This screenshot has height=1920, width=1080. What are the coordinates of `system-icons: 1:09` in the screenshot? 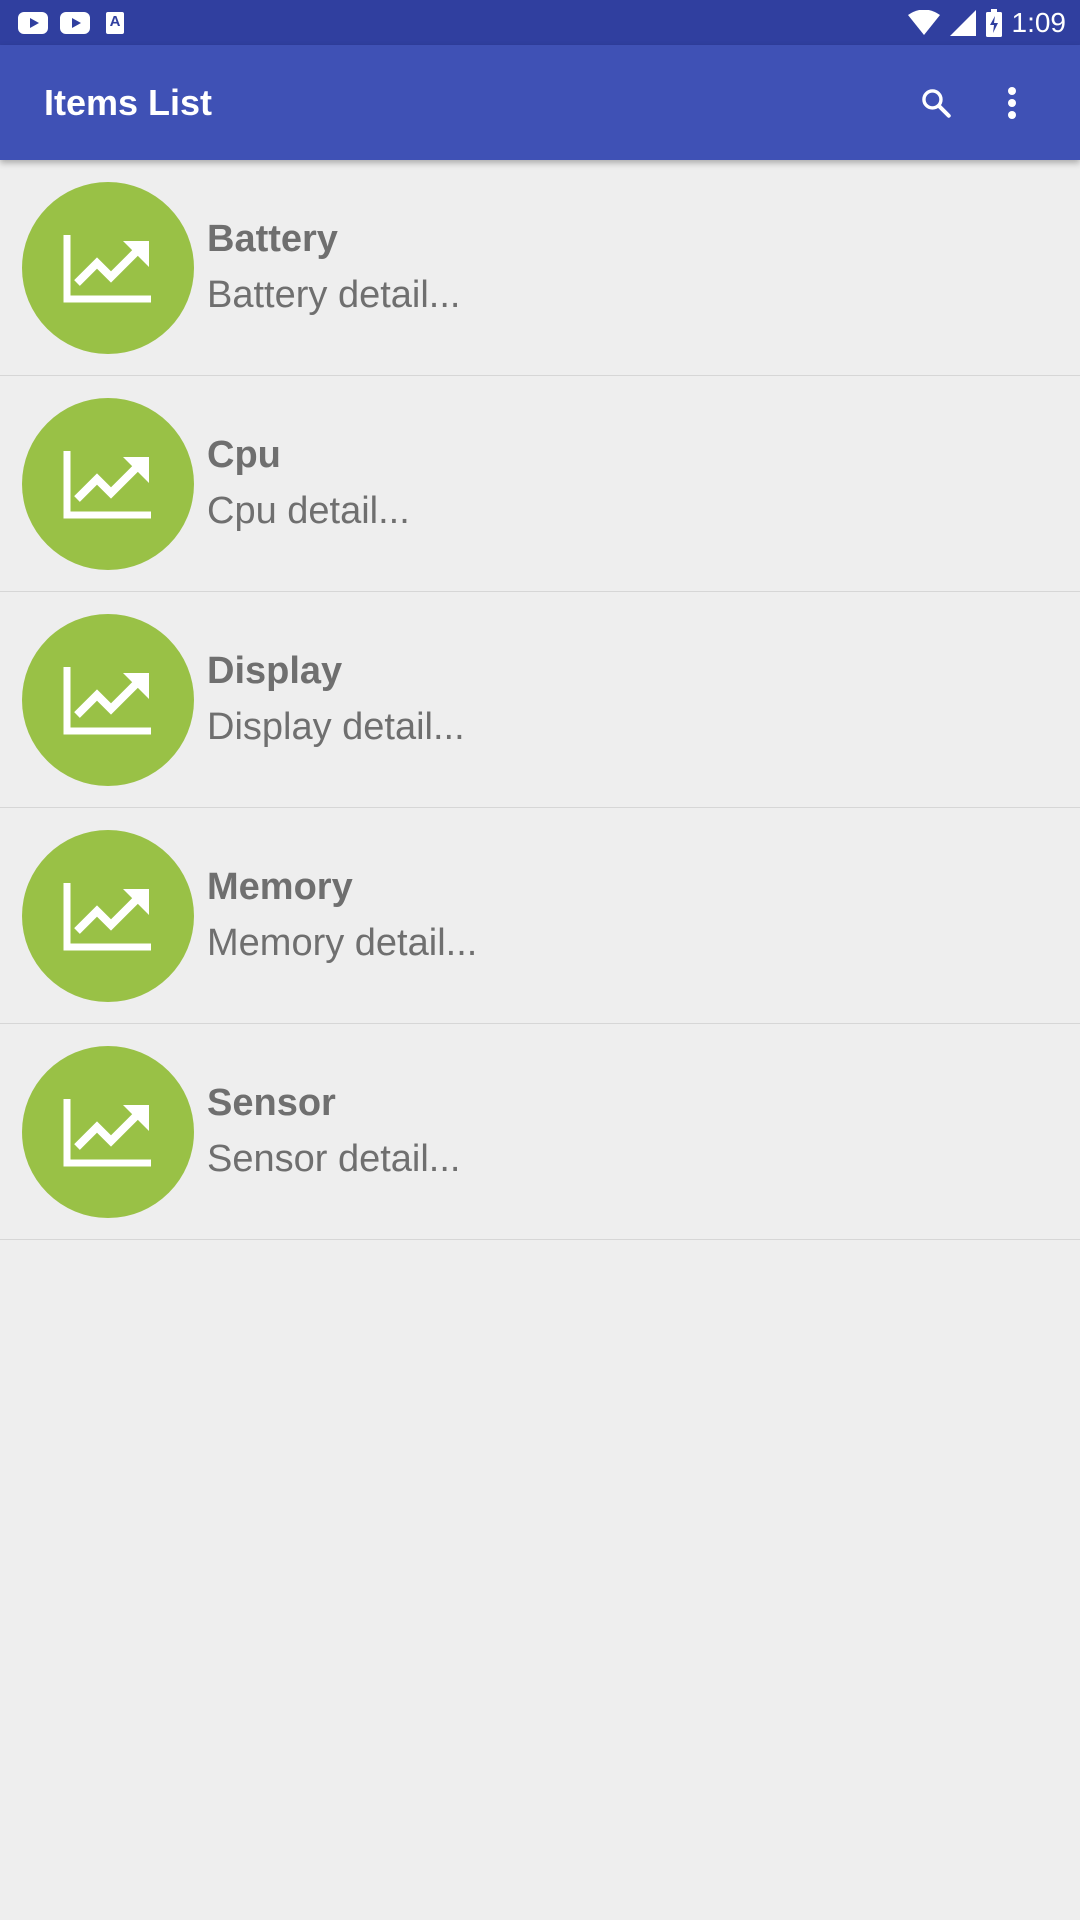 It's located at (987, 22).